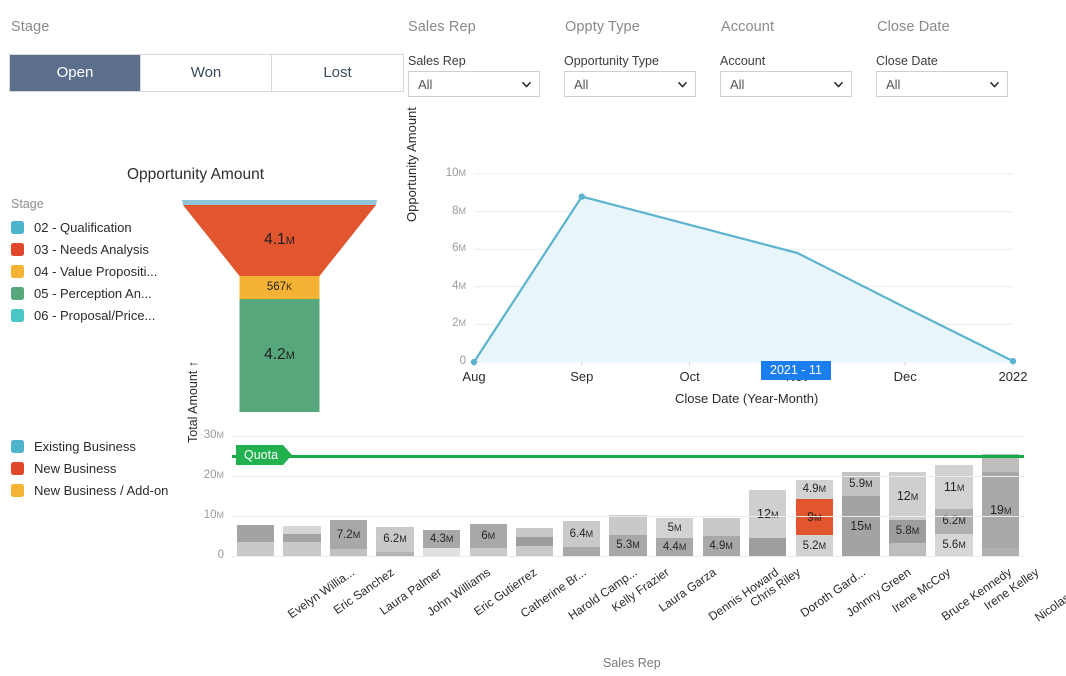 The height and width of the screenshot is (676, 1066). I want to click on line-chart-y-tick: 2M, so click(459, 323).